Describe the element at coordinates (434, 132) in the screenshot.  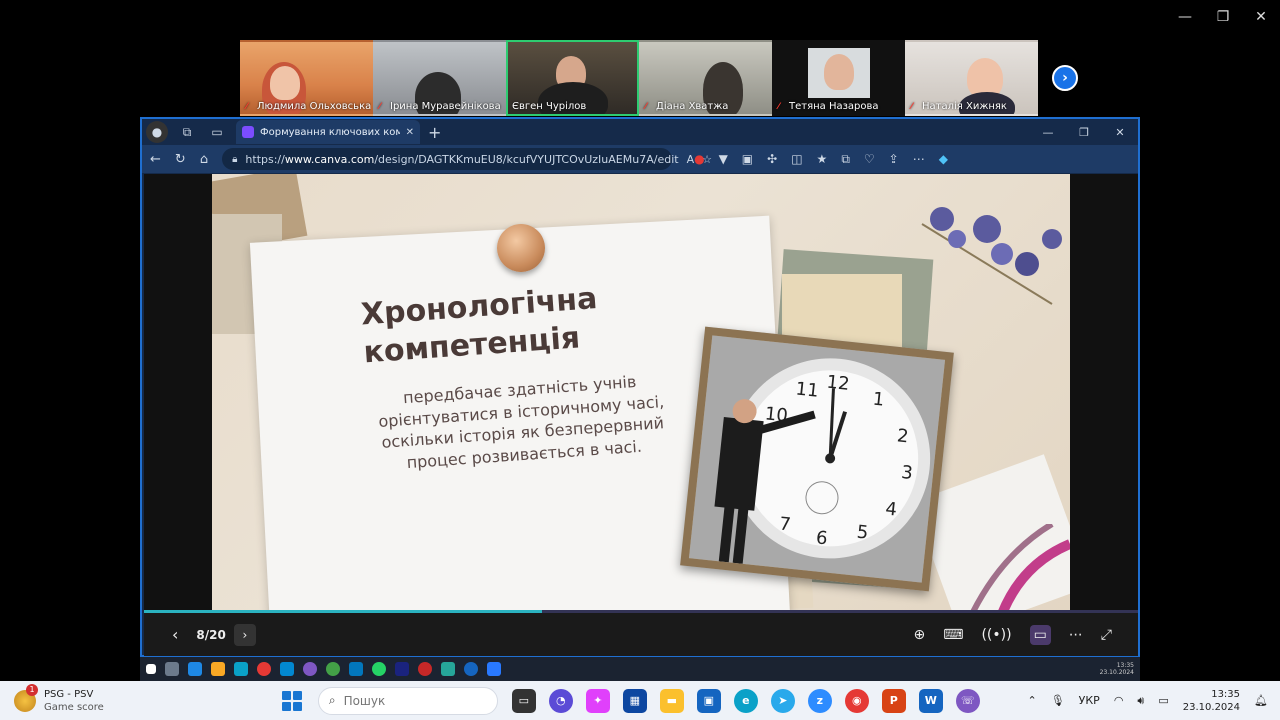
I see `new-tab-button: +` at that location.